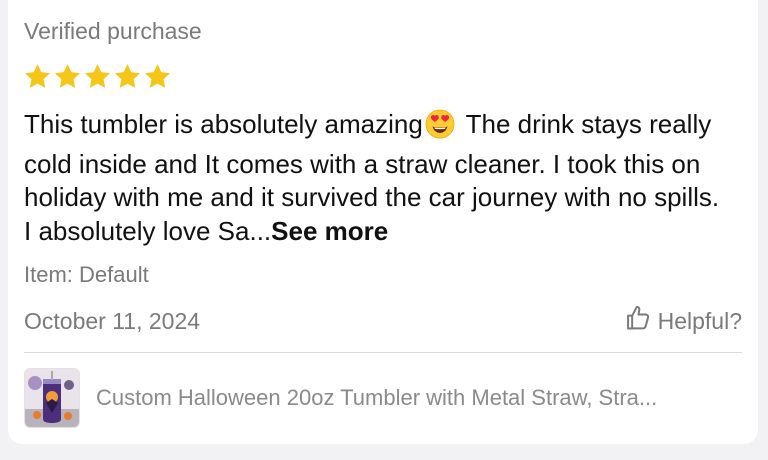  What do you see at coordinates (112, 321) in the screenshot?
I see `review-date: October 11, 2024` at bounding box center [112, 321].